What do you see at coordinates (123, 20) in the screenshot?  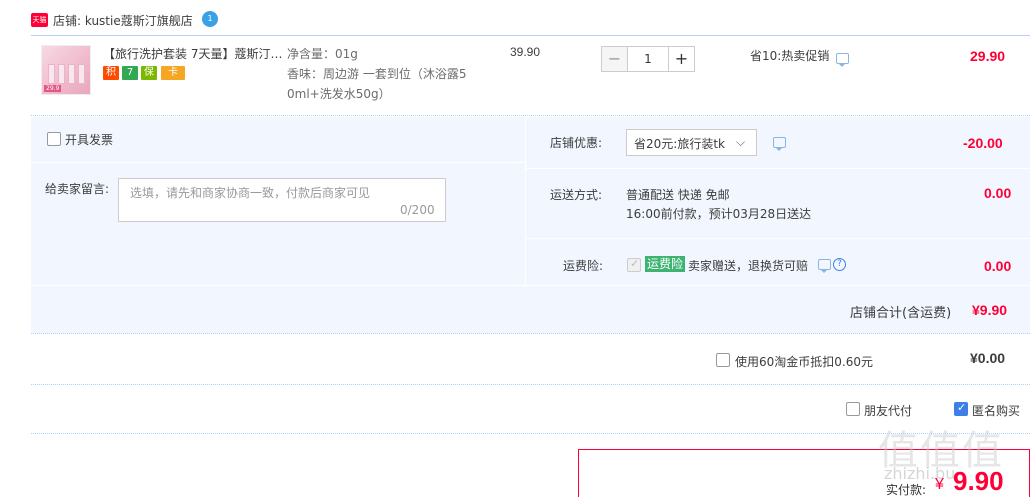 I see `store-name: 店铺: kustie蔻斯汀旗舰店` at bounding box center [123, 20].